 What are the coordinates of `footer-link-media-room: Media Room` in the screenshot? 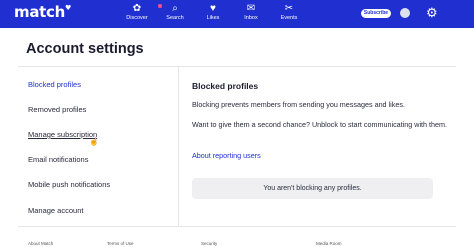 It's located at (329, 243).